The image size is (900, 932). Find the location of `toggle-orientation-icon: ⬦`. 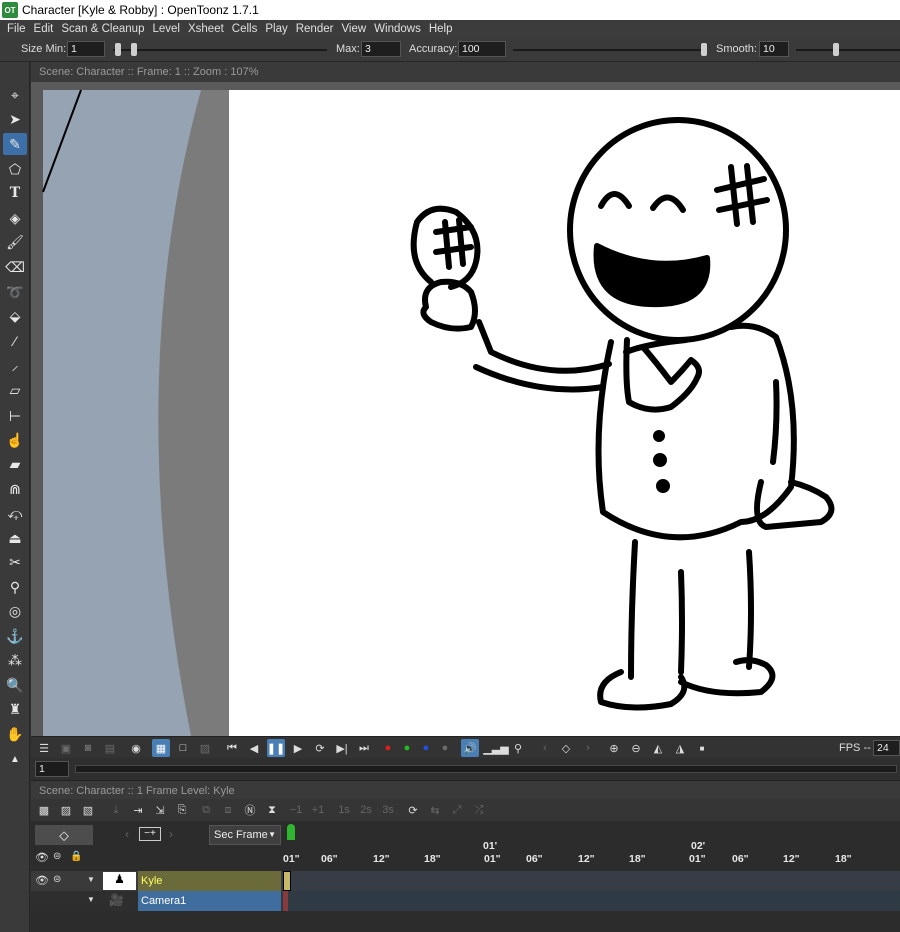

toggle-orientation-icon: ⬦ is located at coordinates (64, 835).